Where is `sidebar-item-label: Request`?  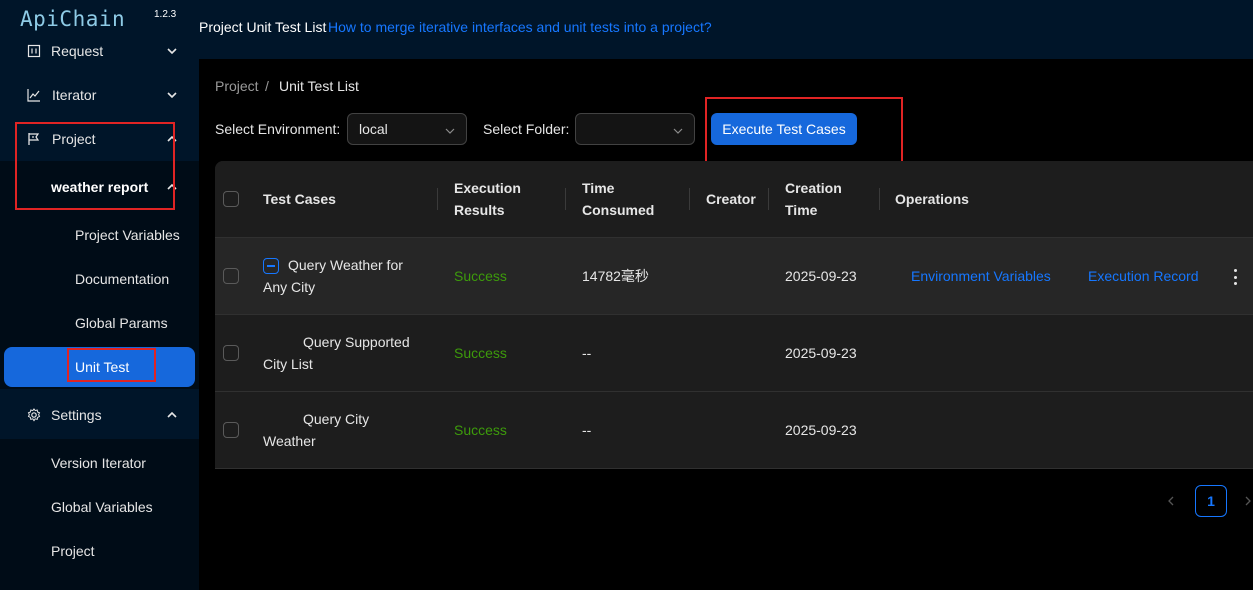
sidebar-item-label: Request is located at coordinates (77, 51).